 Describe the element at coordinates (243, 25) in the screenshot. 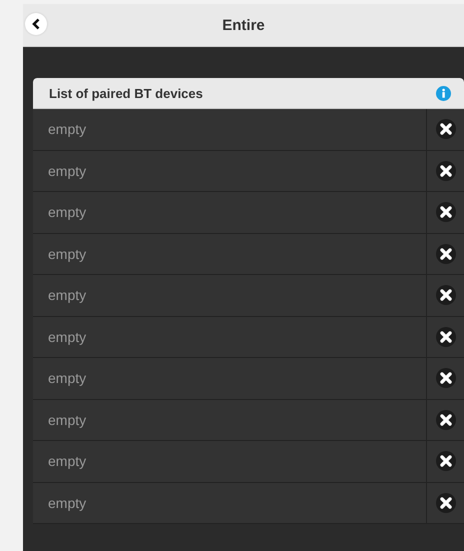

I see `page-title: Entire` at that location.